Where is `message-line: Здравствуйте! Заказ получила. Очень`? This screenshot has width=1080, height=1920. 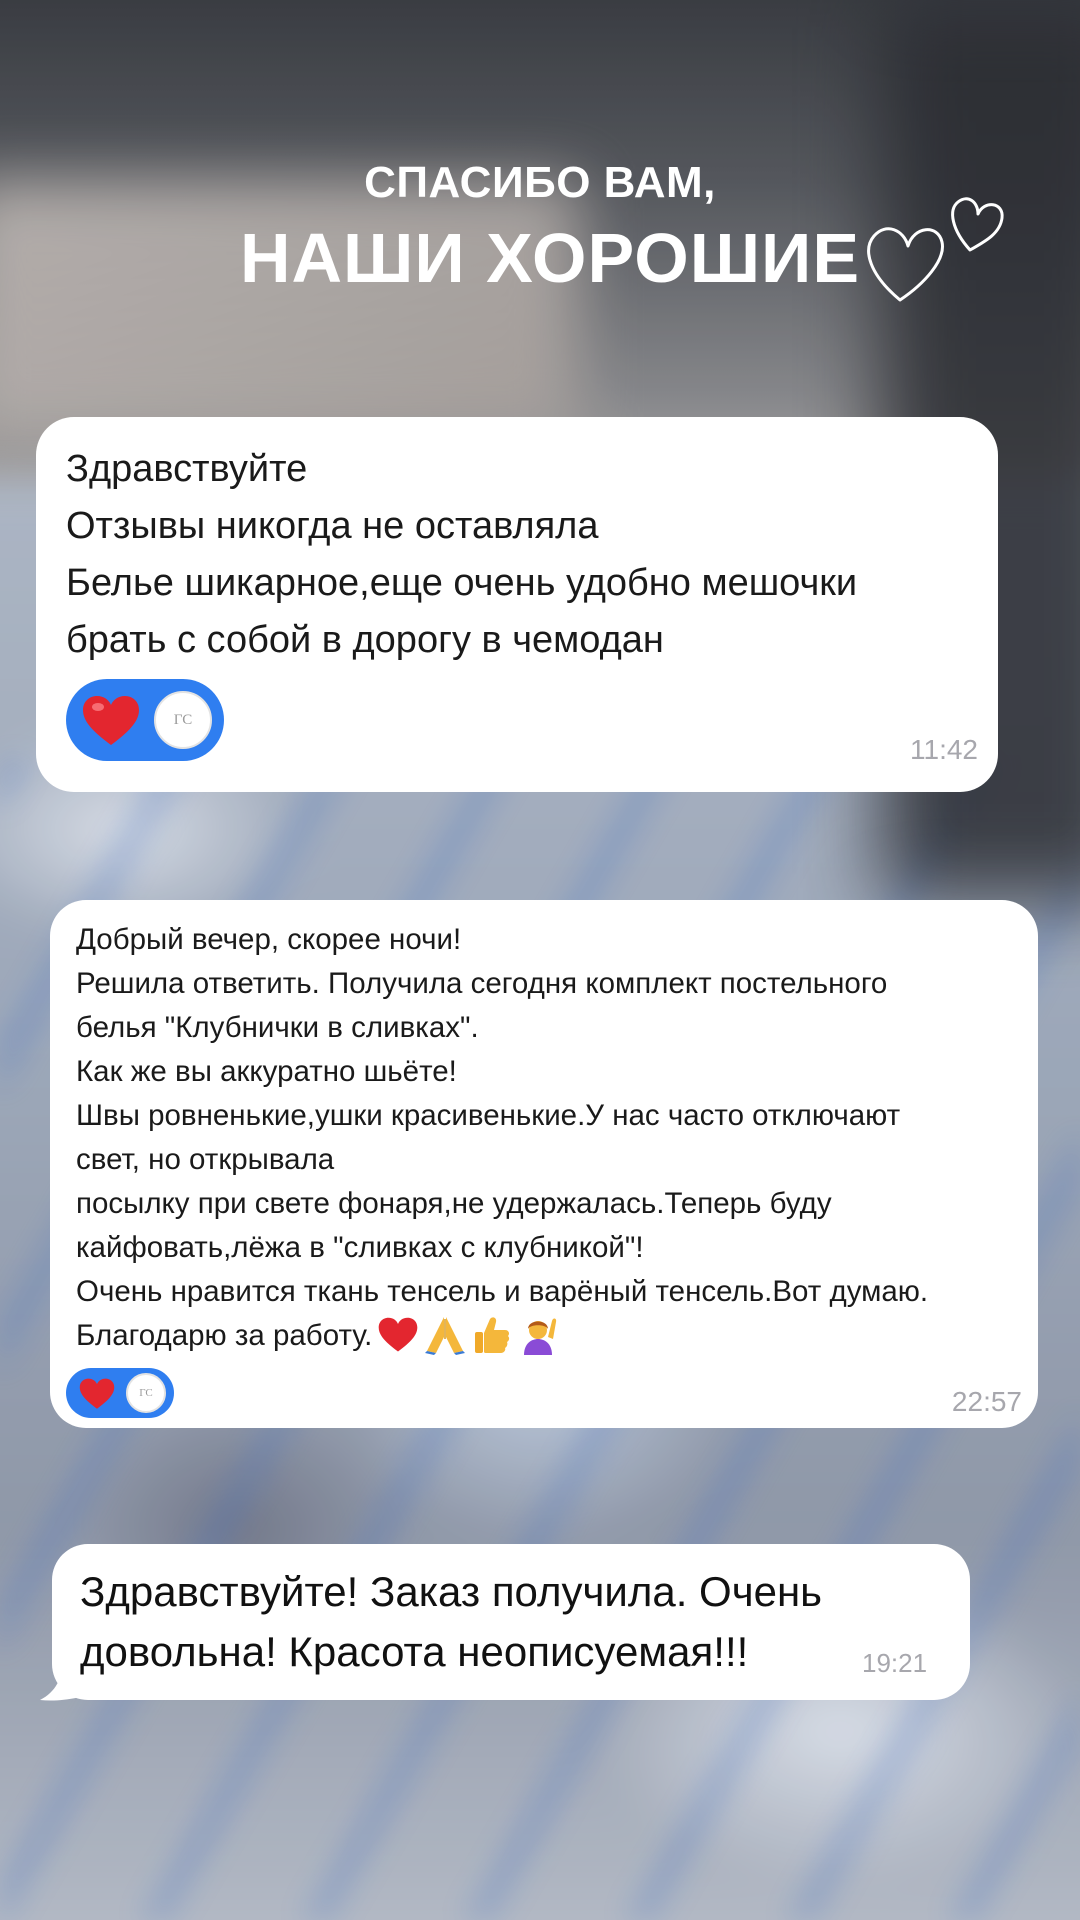 message-line: Здравствуйте! Заказ получила. Очень is located at coordinates (451, 1591).